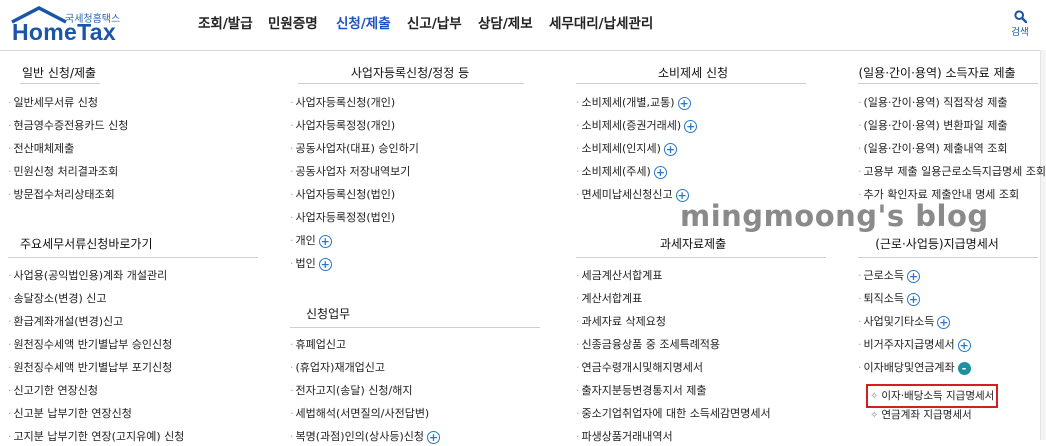  What do you see at coordinates (87, 276) in the screenshot?
I see `menu-item-business-account: · 사업용(공익법인용)계좌 개설관리` at bounding box center [87, 276].